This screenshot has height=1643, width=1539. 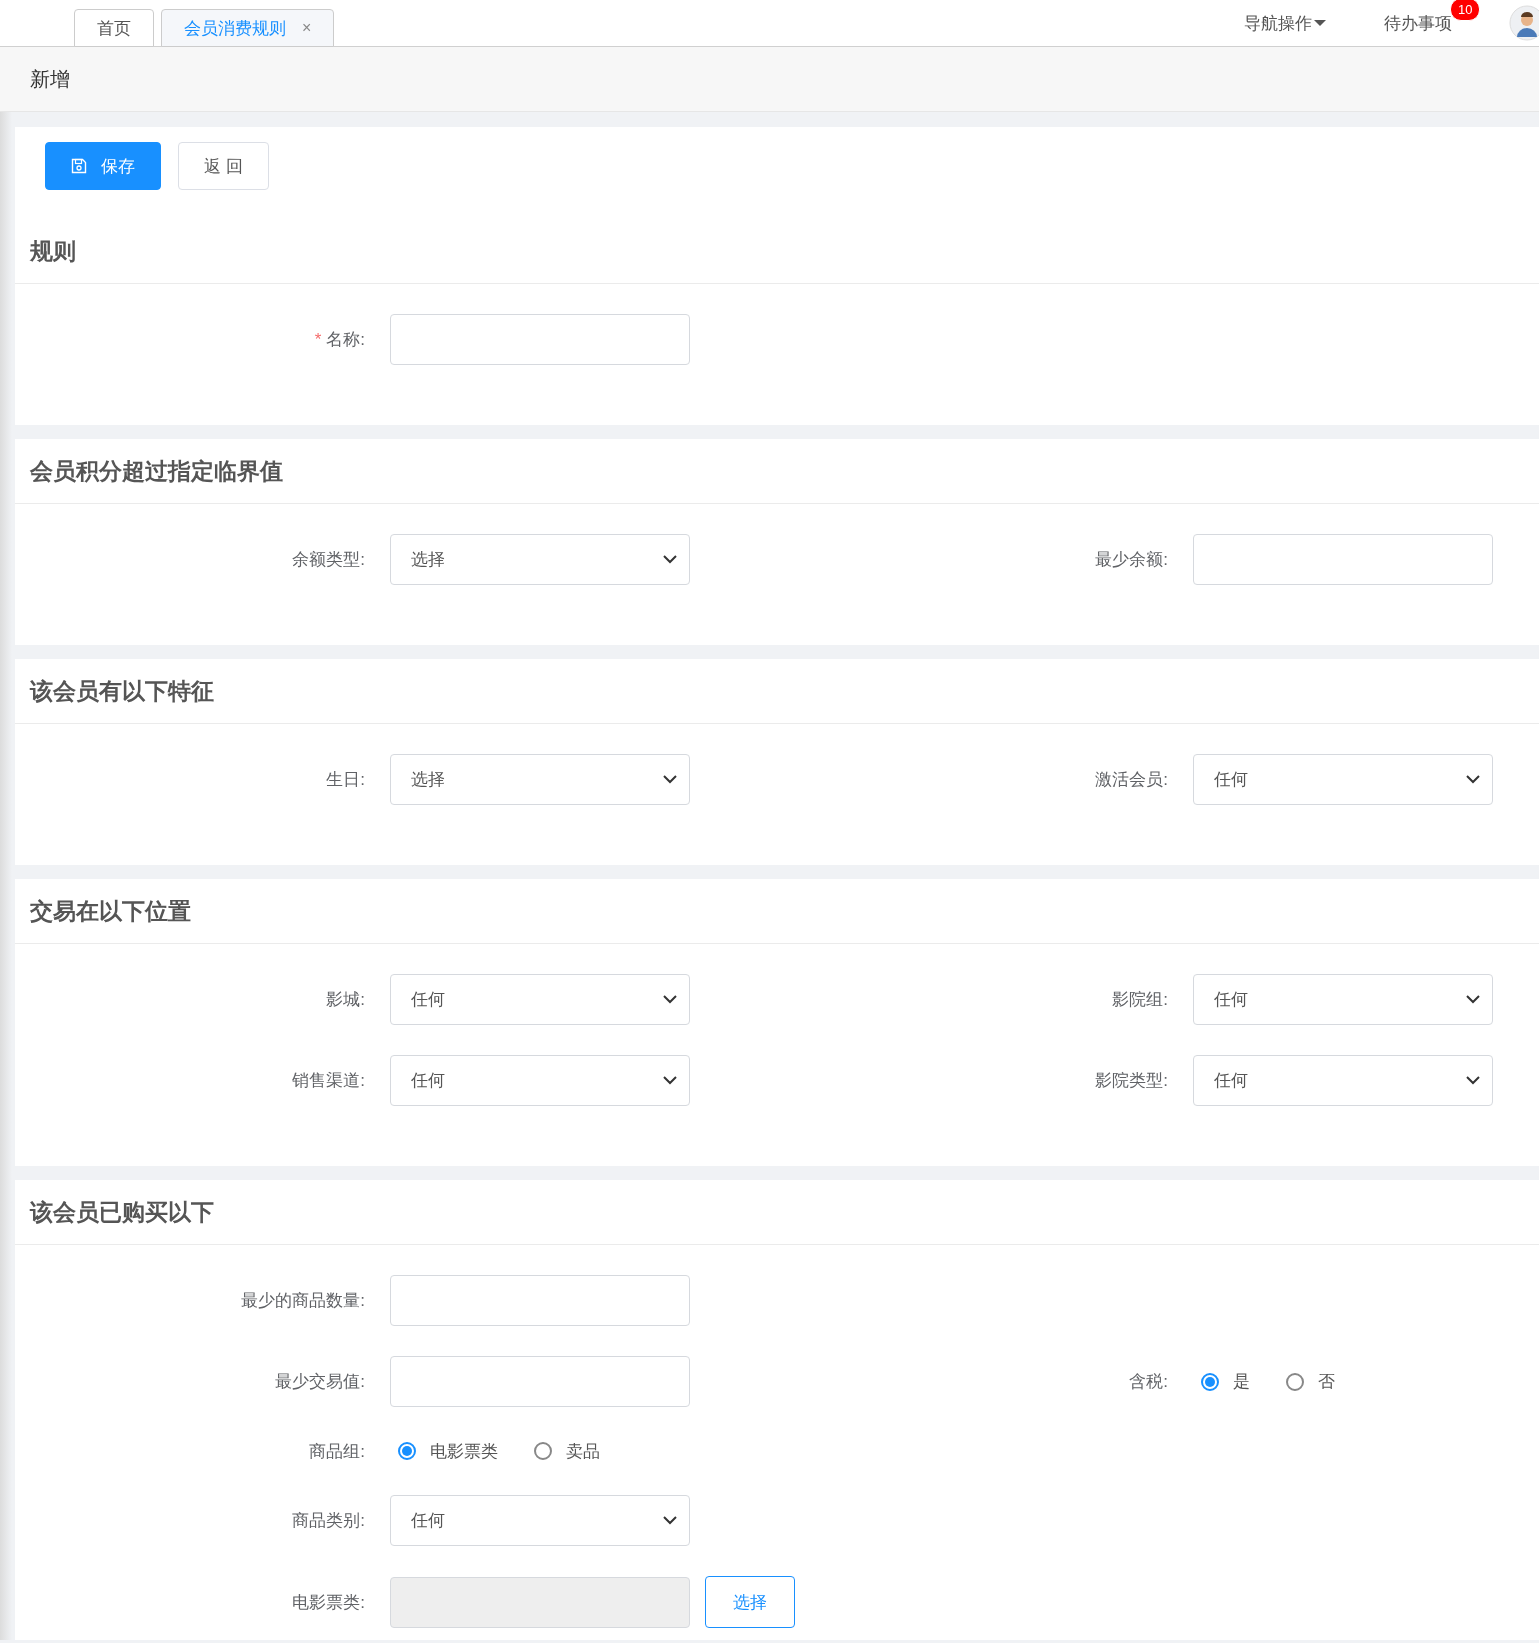 What do you see at coordinates (345, 780) in the screenshot?
I see `field-label: 生日:` at bounding box center [345, 780].